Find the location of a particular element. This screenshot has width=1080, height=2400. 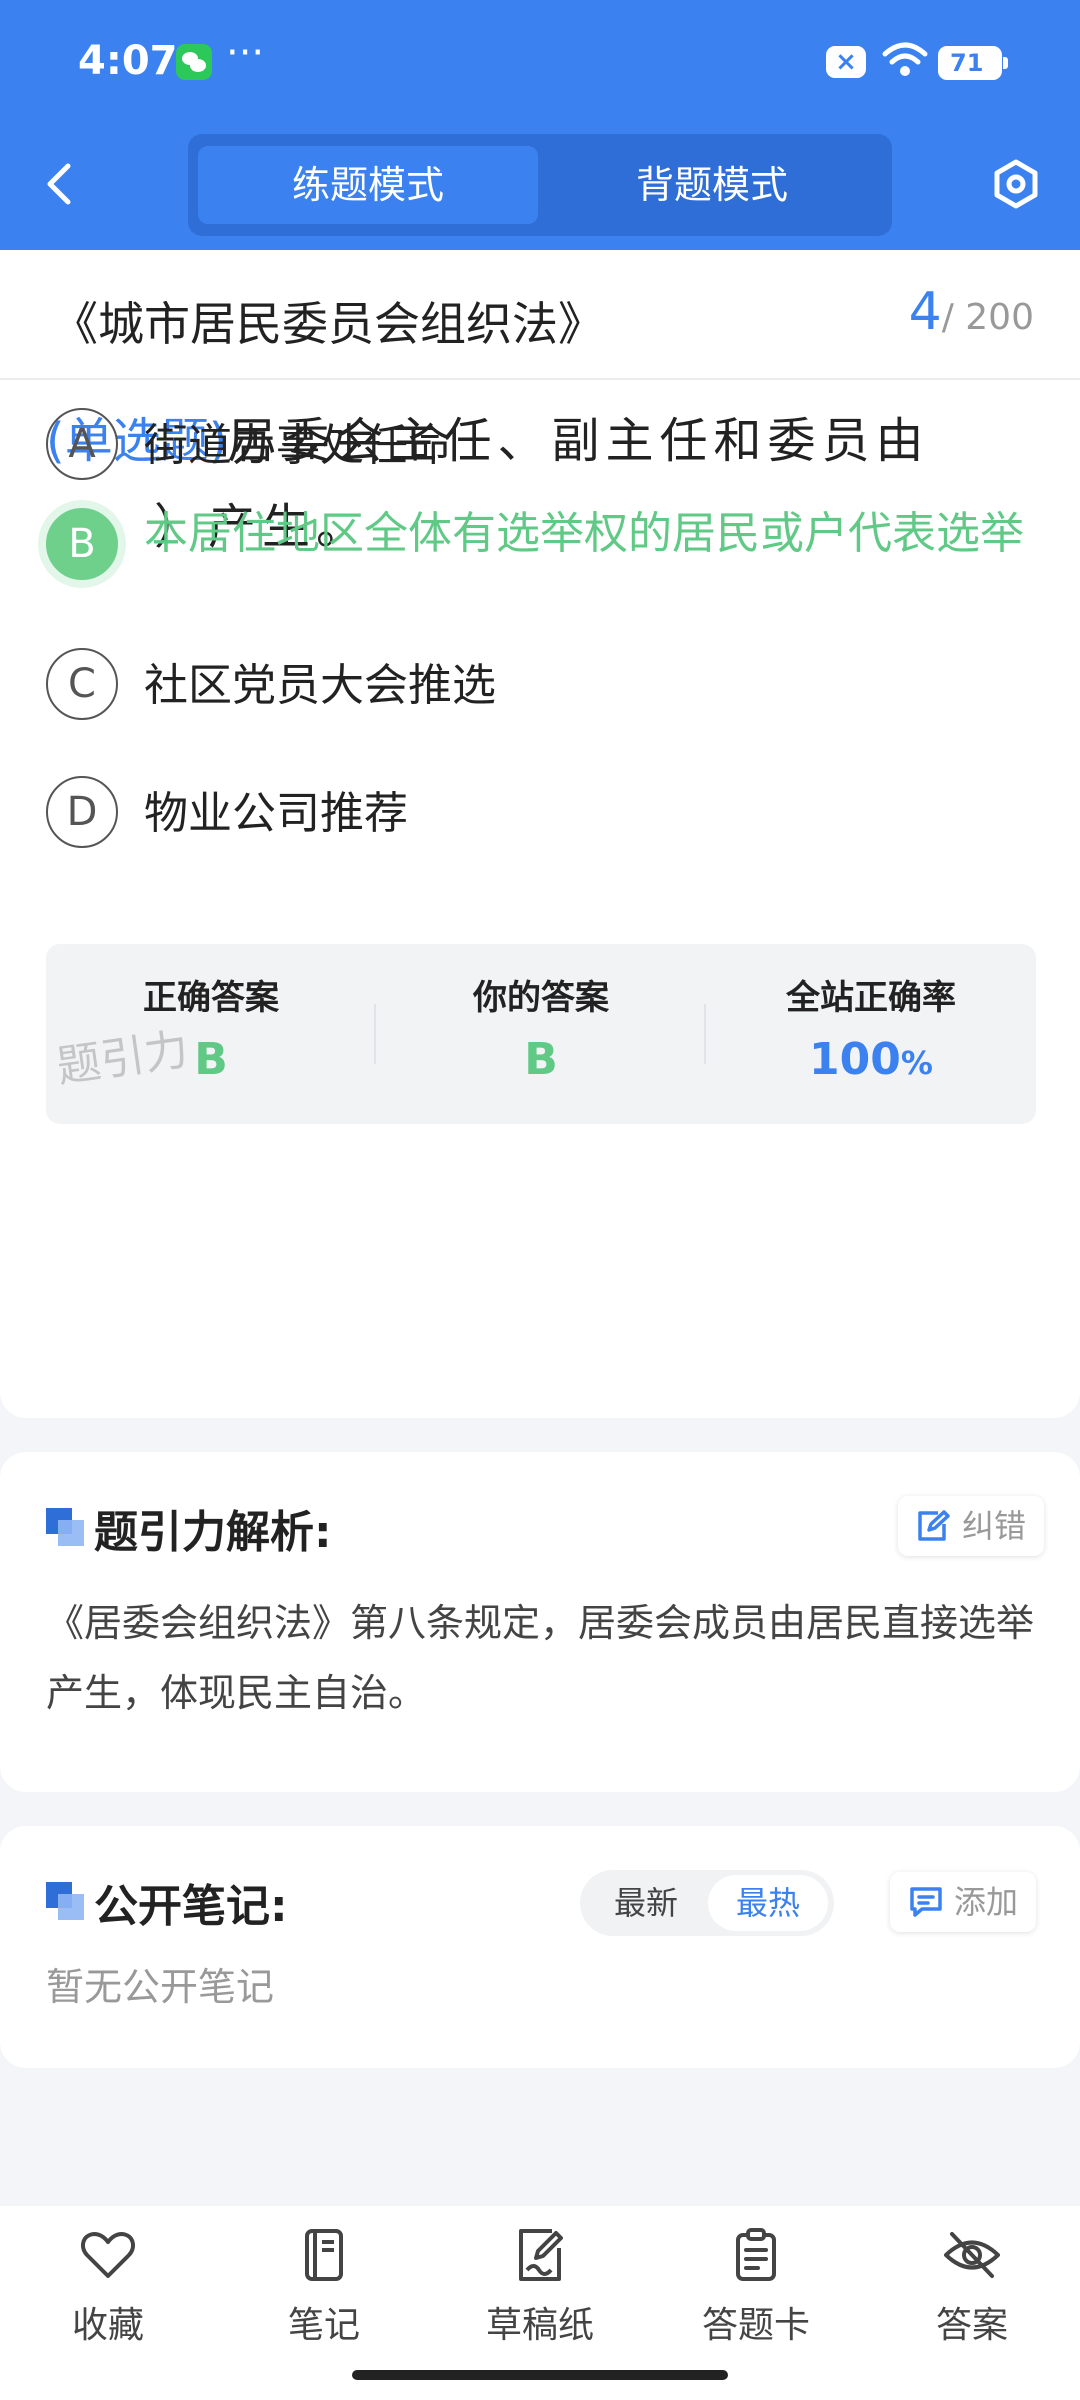

answer-sheet-icon is located at coordinates (756, 2254).